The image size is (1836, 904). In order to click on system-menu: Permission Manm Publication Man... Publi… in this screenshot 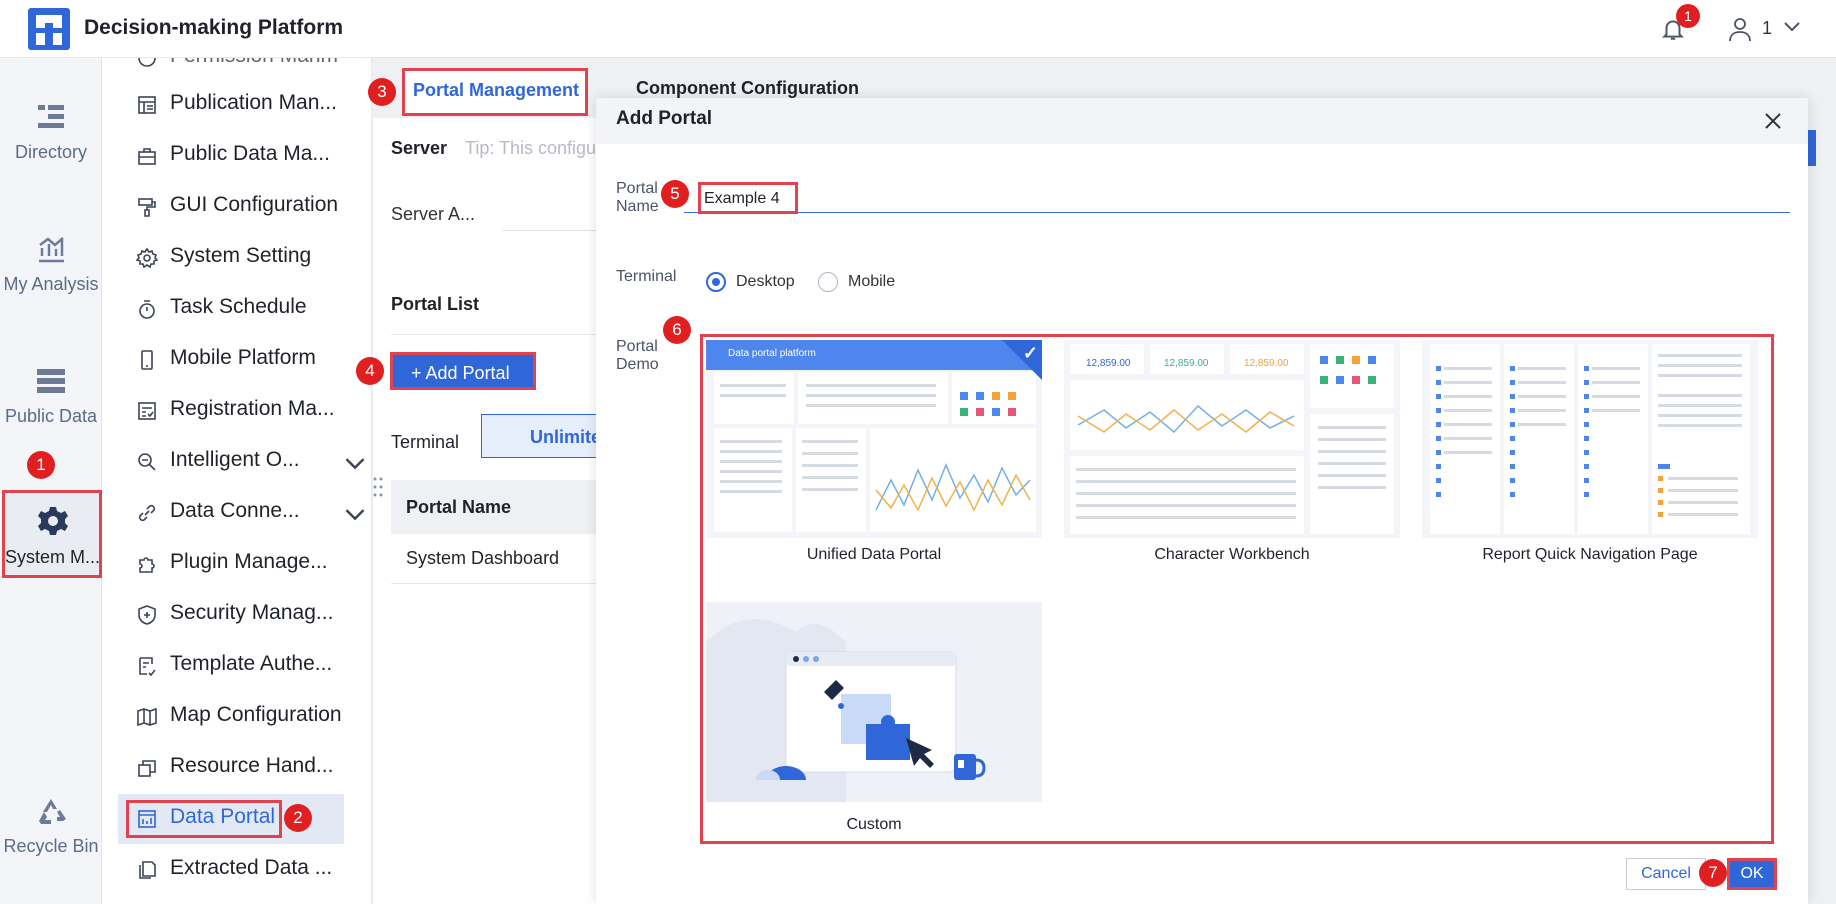, I will do `click(237, 481)`.